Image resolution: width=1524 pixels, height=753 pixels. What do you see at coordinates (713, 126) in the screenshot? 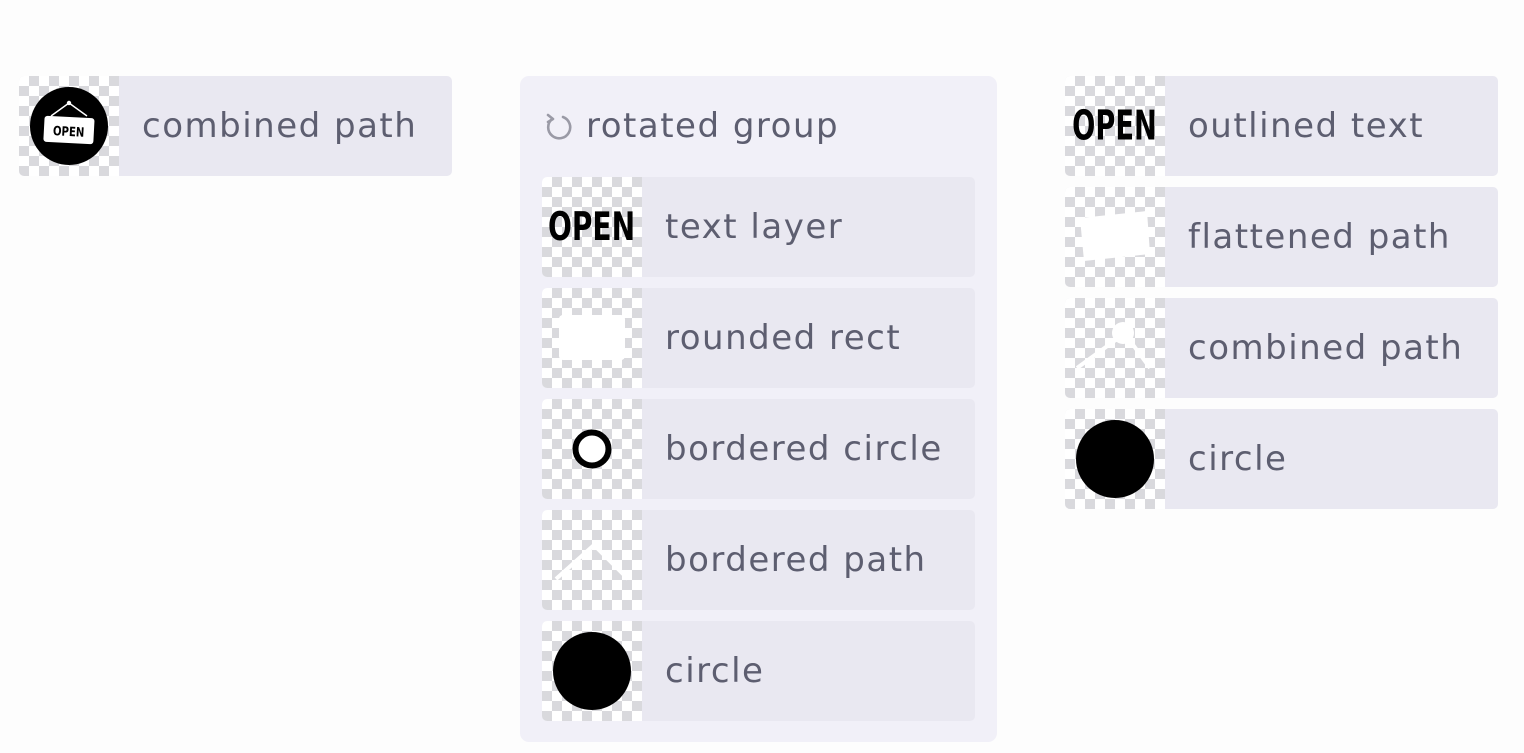
I see `group-label: rotated group` at bounding box center [713, 126].